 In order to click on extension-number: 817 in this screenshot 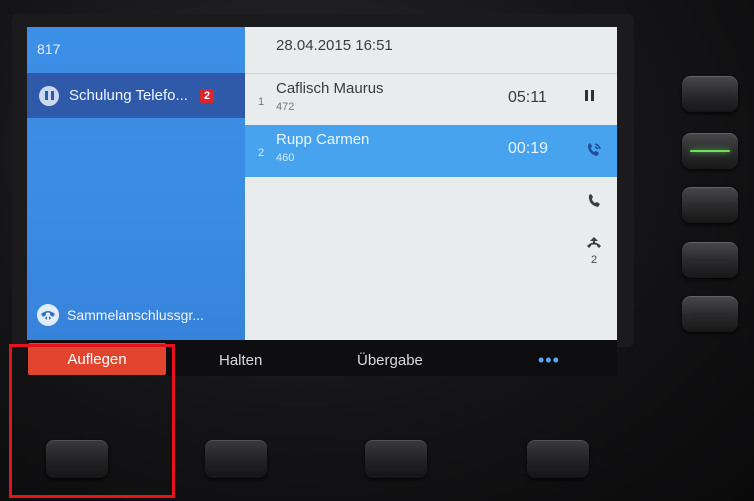, I will do `click(49, 49)`.